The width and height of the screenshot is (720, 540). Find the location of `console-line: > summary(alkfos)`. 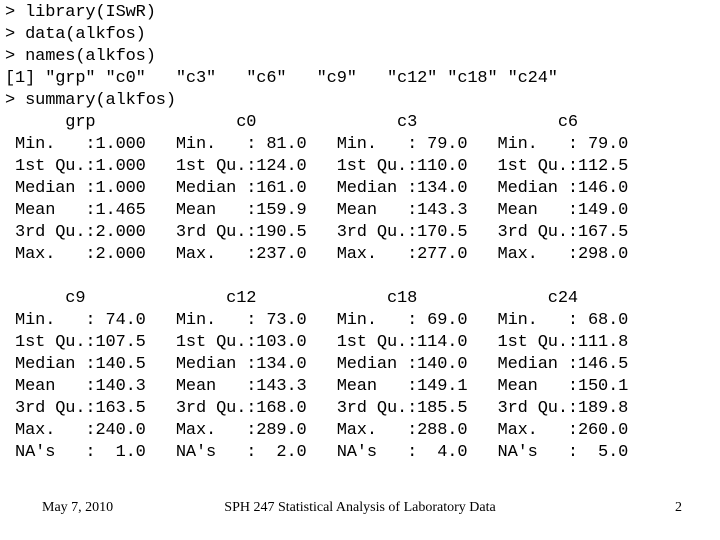

console-line: > summary(alkfos) is located at coordinates (90, 100).